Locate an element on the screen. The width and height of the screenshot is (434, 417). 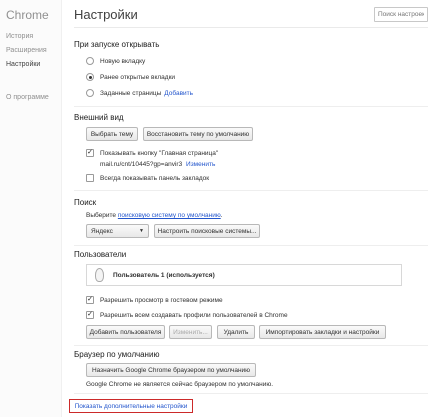
reset-theme-button: Восстановить тему по умолчанию is located at coordinates (198, 134).